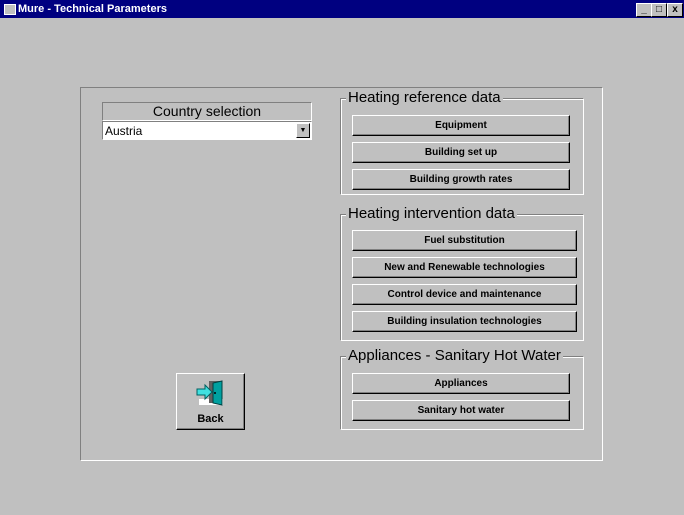 This screenshot has height=515, width=684. What do you see at coordinates (461, 125) in the screenshot?
I see `equipment-button: Equipment` at bounding box center [461, 125].